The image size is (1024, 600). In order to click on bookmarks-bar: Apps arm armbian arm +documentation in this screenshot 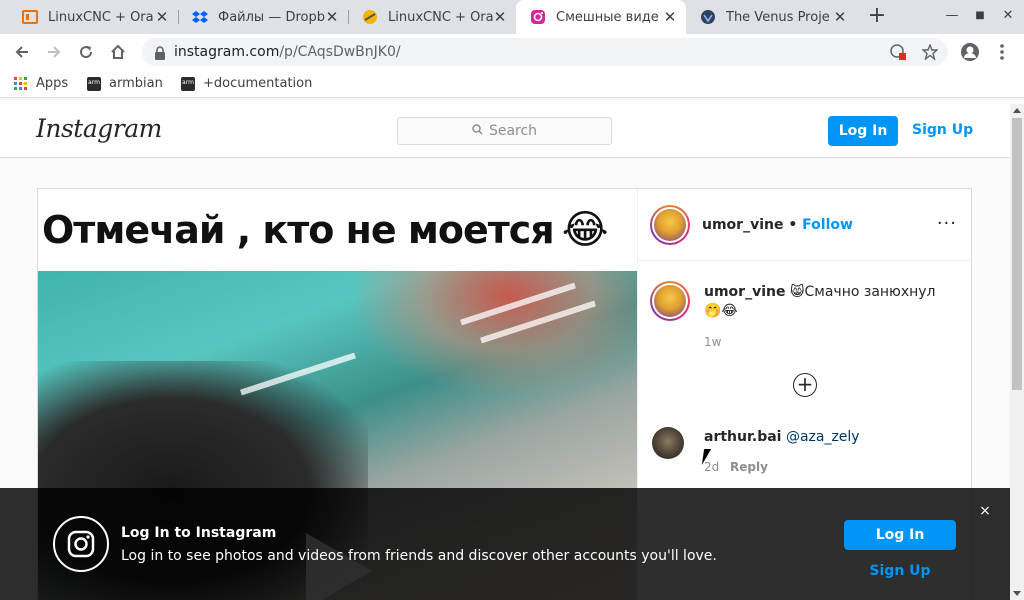, I will do `click(512, 84)`.